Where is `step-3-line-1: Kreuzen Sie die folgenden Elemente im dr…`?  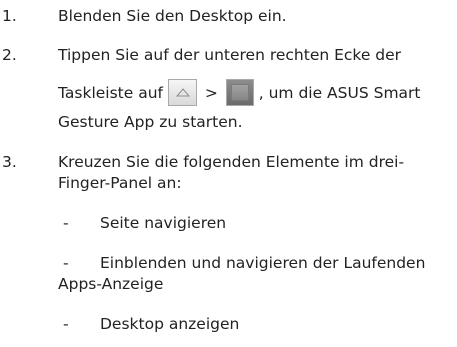 step-3-line-1: Kreuzen Sie die folgenden Elemente im dr… is located at coordinates (231, 162).